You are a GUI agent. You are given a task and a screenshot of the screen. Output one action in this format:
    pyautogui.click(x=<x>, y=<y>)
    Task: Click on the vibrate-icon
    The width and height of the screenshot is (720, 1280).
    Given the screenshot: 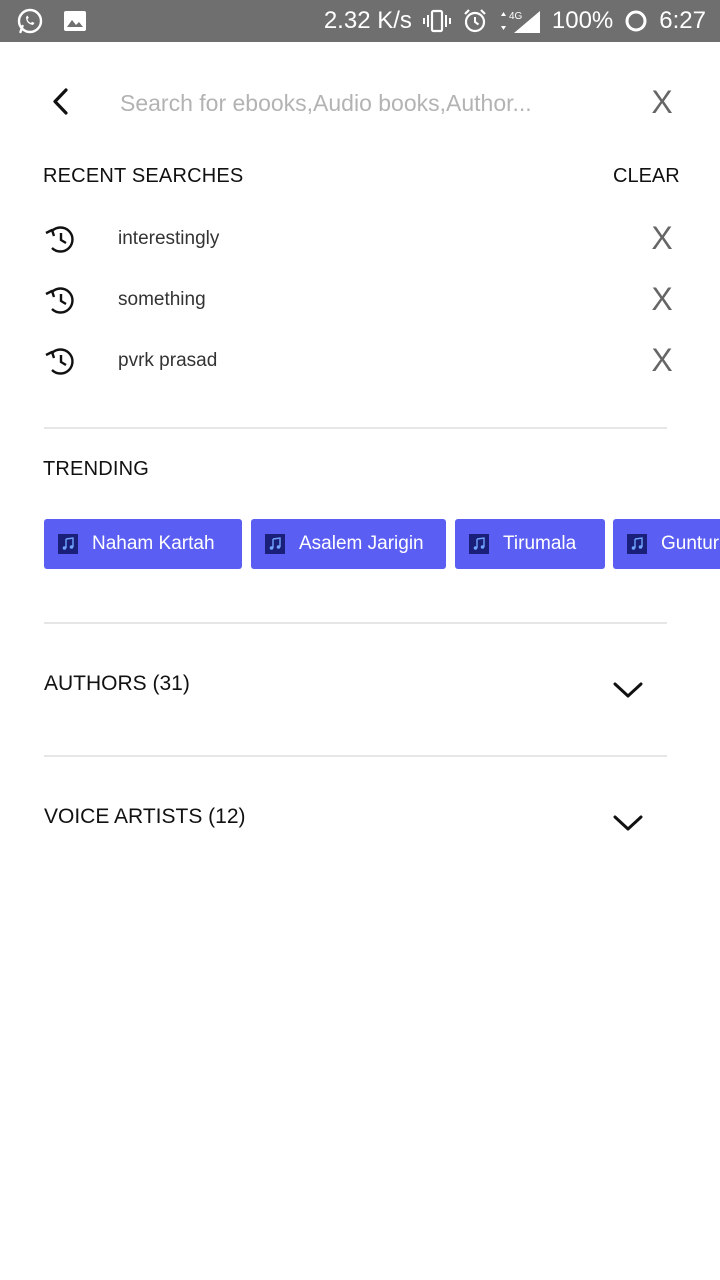 What is the action you would take?
    pyautogui.click(x=437, y=21)
    